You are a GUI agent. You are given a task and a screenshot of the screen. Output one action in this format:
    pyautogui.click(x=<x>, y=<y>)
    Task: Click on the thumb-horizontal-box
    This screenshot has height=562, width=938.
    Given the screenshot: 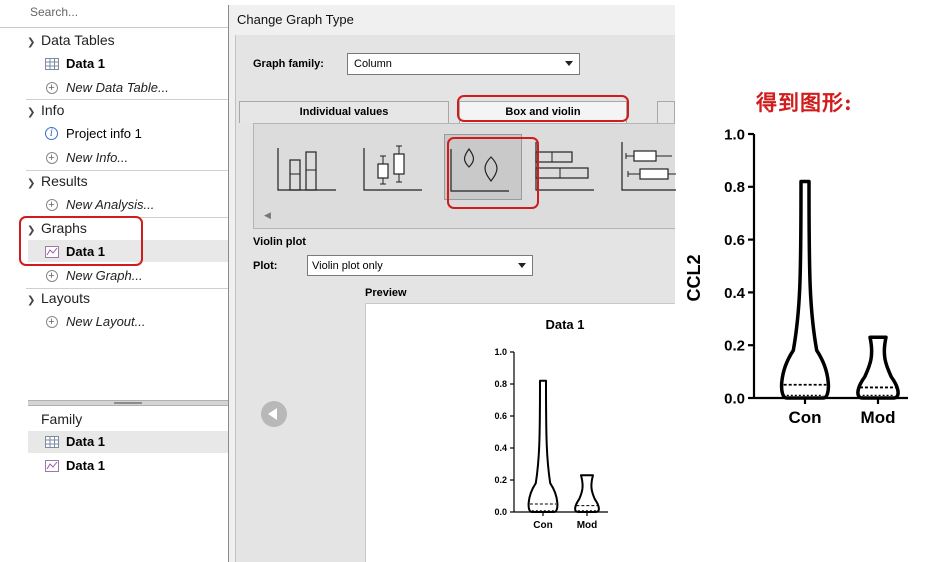 What is the action you would take?
    pyautogui.click(x=646, y=167)
    